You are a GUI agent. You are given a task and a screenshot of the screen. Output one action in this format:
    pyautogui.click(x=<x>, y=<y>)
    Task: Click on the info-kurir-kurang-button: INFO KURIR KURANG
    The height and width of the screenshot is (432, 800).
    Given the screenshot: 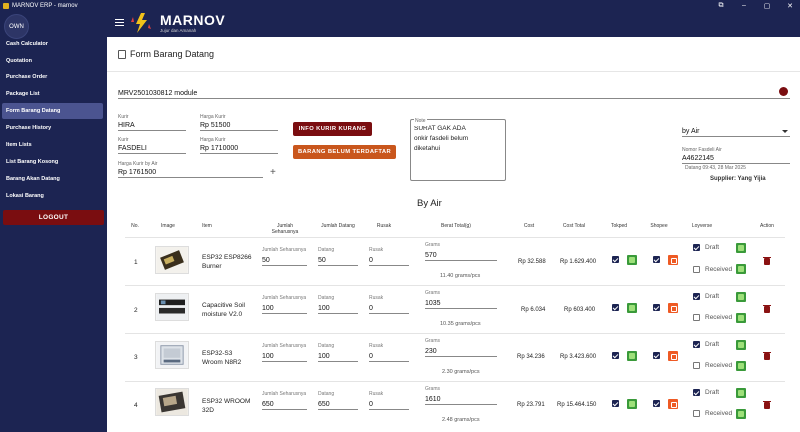 What is the action you would take?
    pyautogui.click(x=332, y=129)
    